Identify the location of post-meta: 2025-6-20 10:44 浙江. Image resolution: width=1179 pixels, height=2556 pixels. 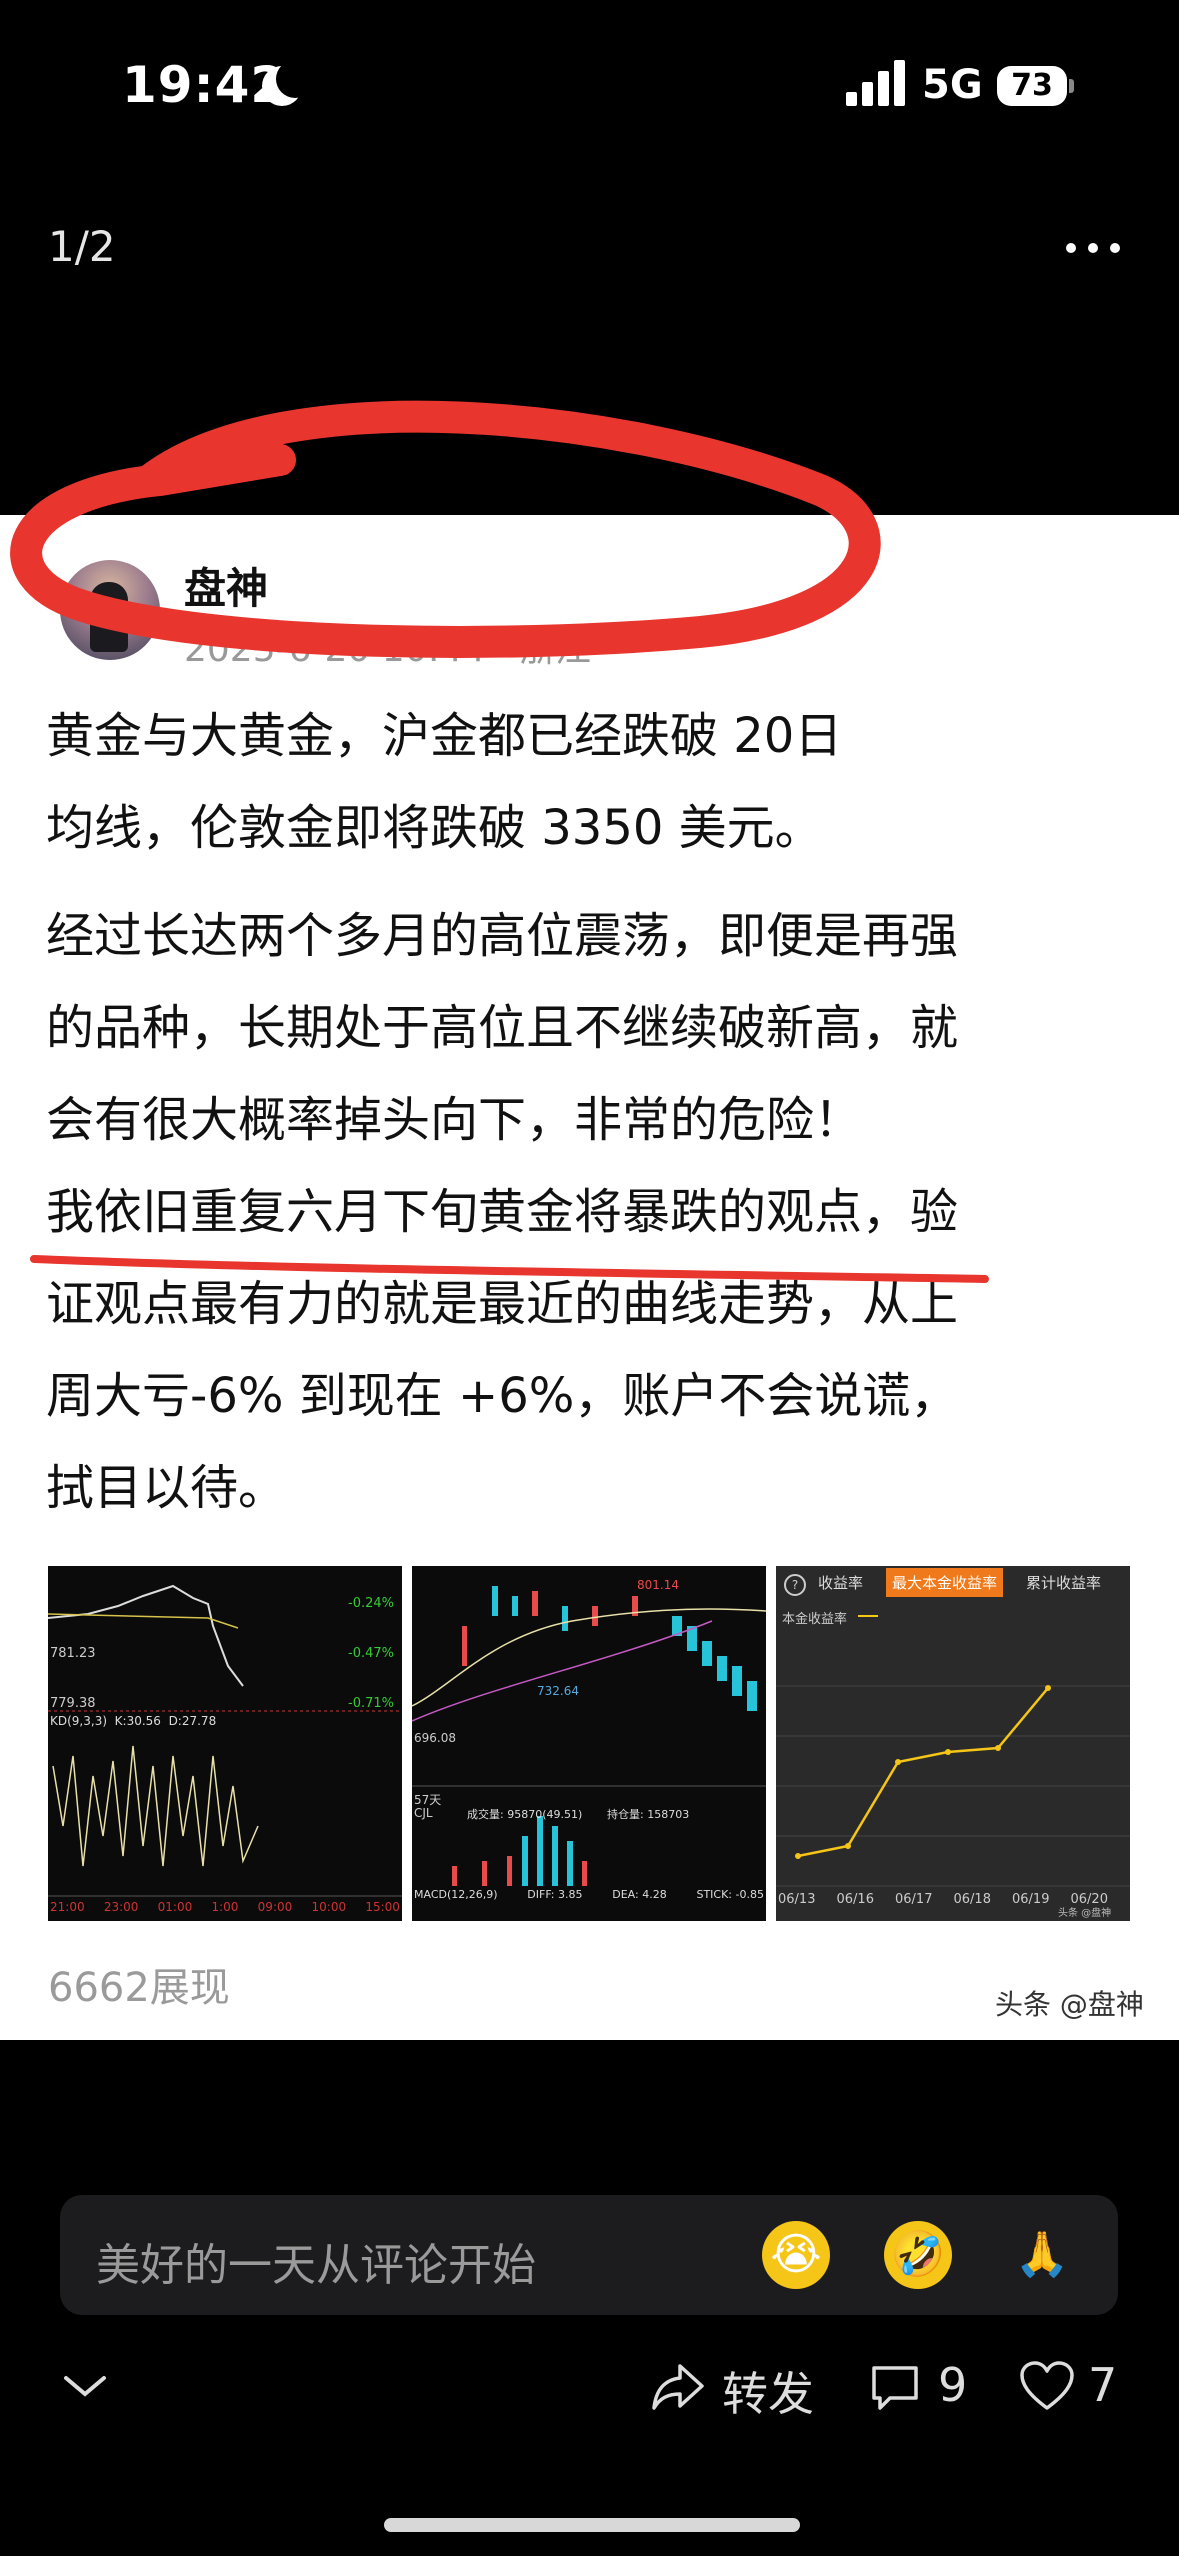
(387, 646).